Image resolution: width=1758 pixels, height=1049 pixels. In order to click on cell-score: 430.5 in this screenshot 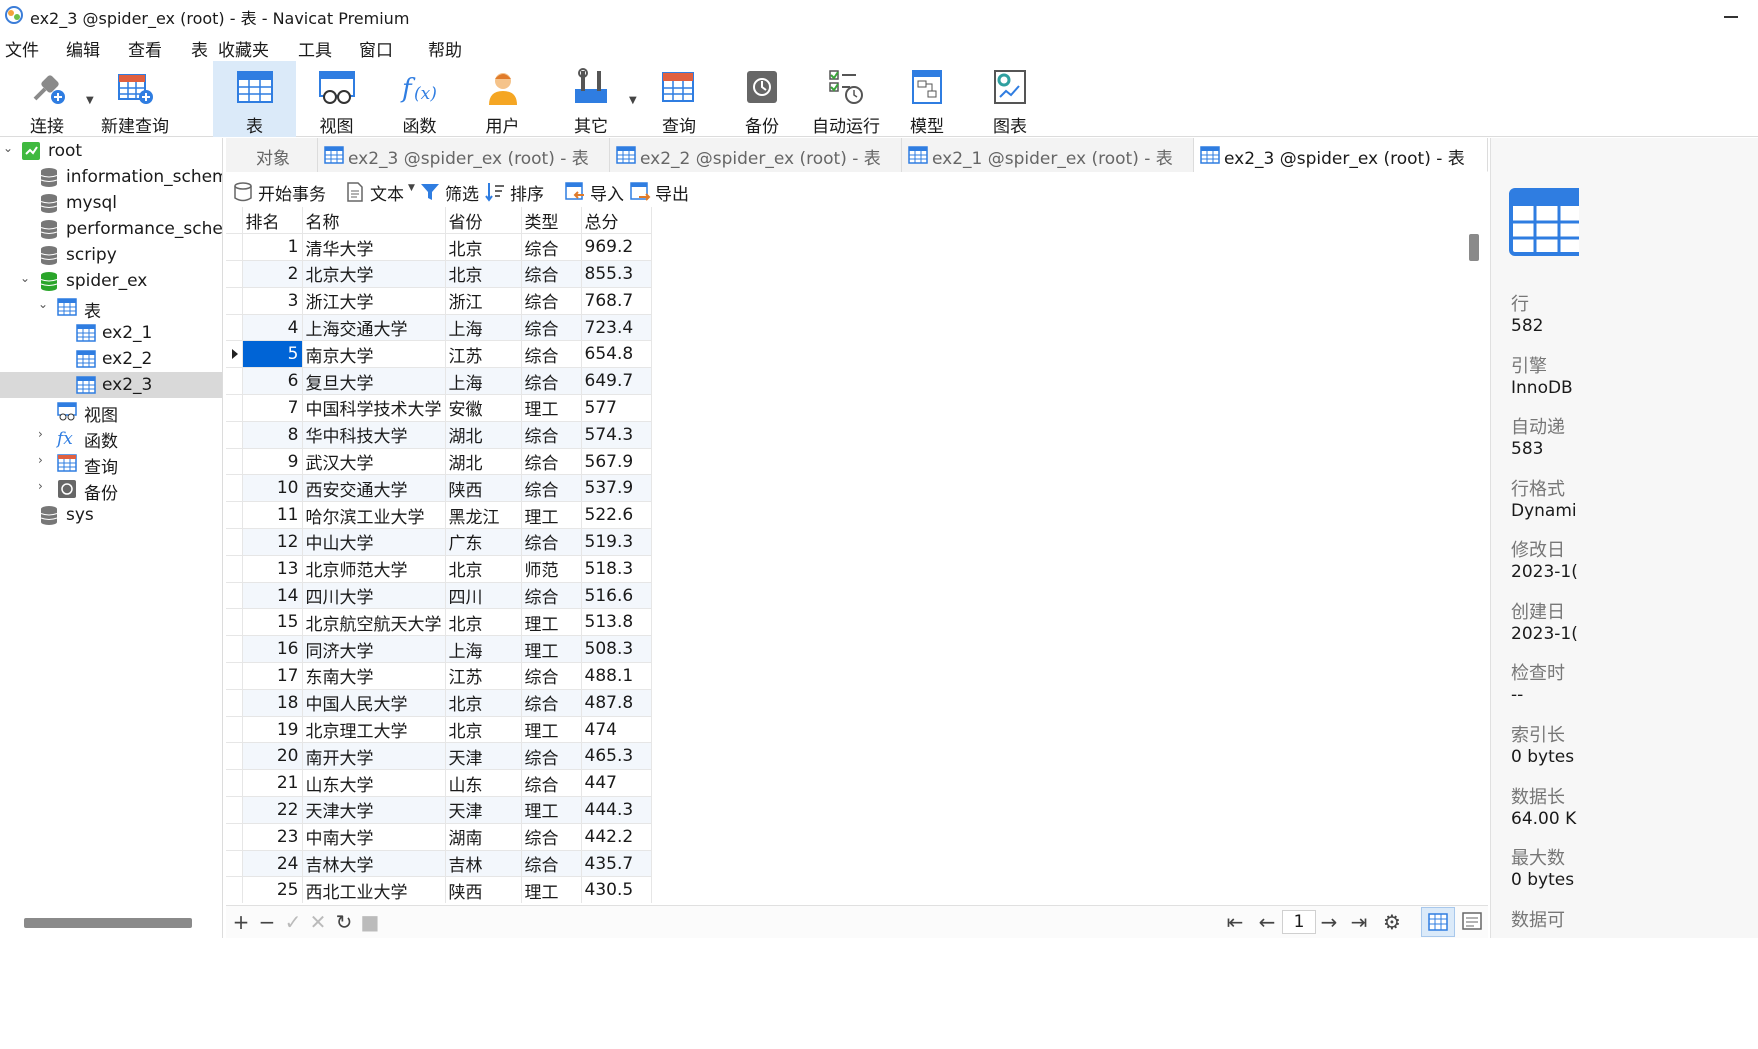, I will do `click(616, 889)`.